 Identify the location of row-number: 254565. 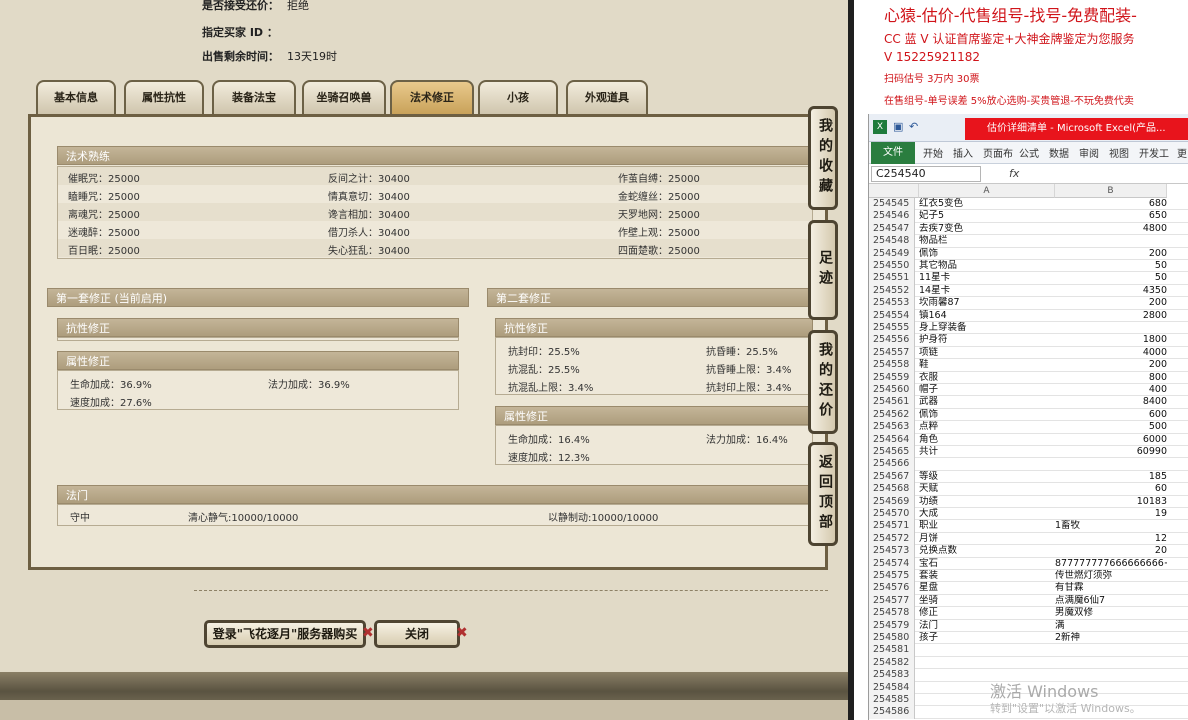
(892, 452).